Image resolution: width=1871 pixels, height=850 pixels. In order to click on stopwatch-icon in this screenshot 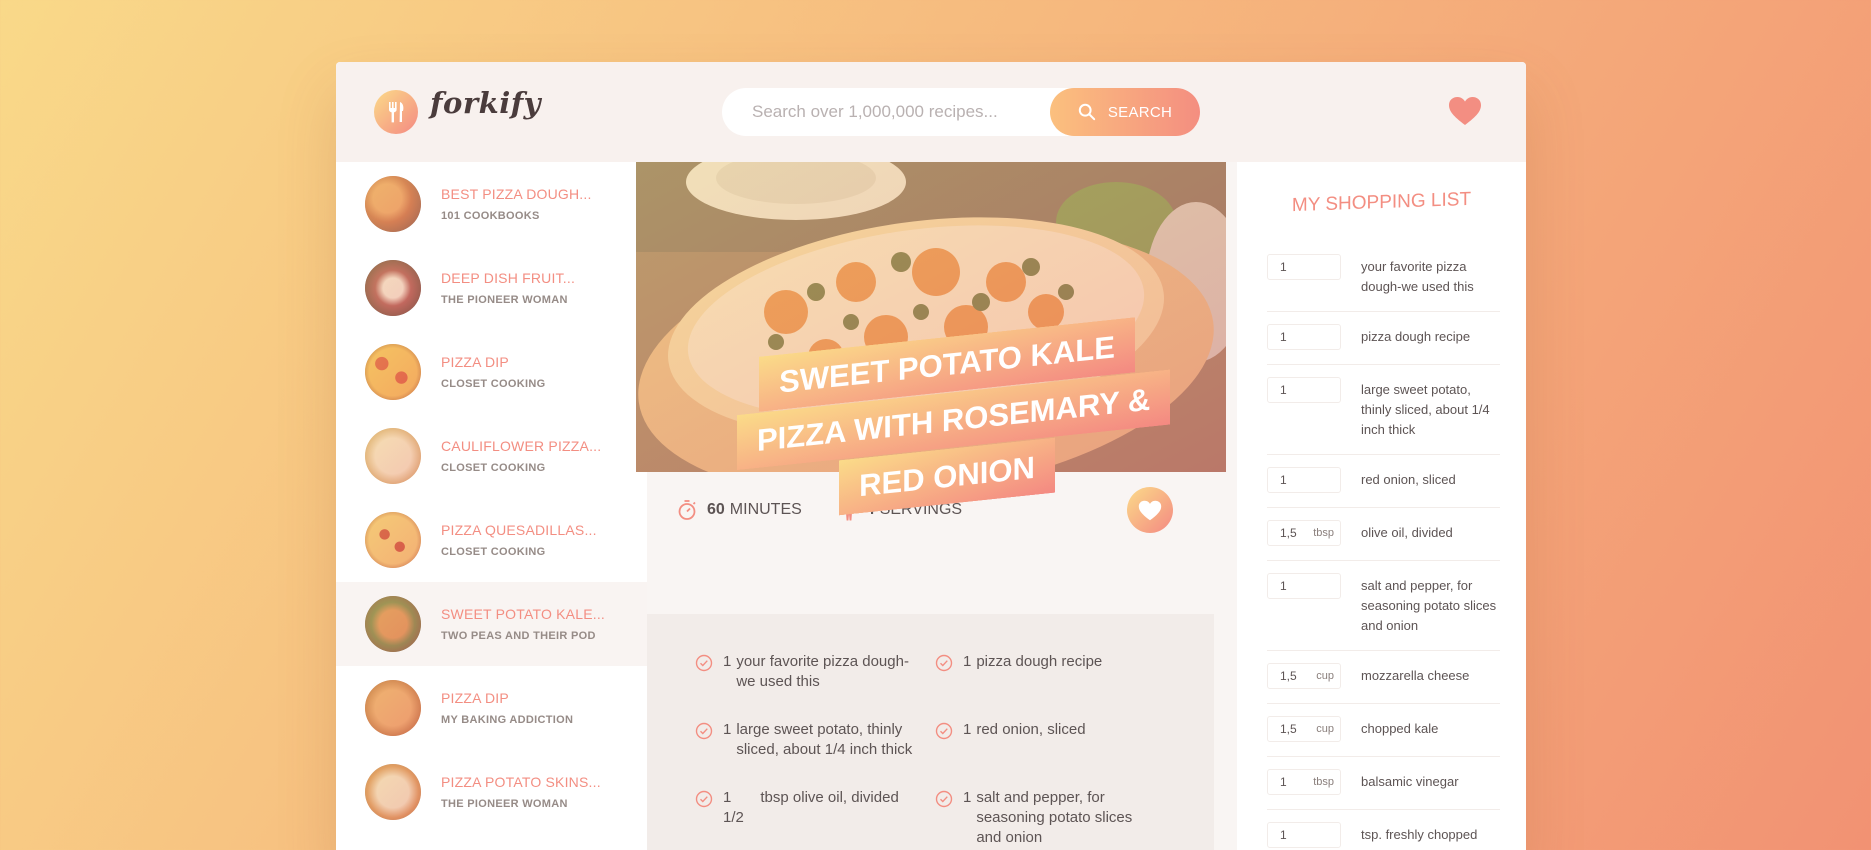, I will do `click(687, 510)`.